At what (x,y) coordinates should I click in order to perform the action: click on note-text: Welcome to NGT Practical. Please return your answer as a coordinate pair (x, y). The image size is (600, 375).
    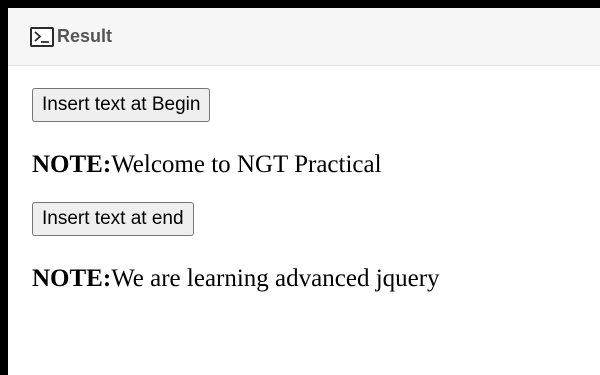
    Looking at the image, I should click on (246, 164).